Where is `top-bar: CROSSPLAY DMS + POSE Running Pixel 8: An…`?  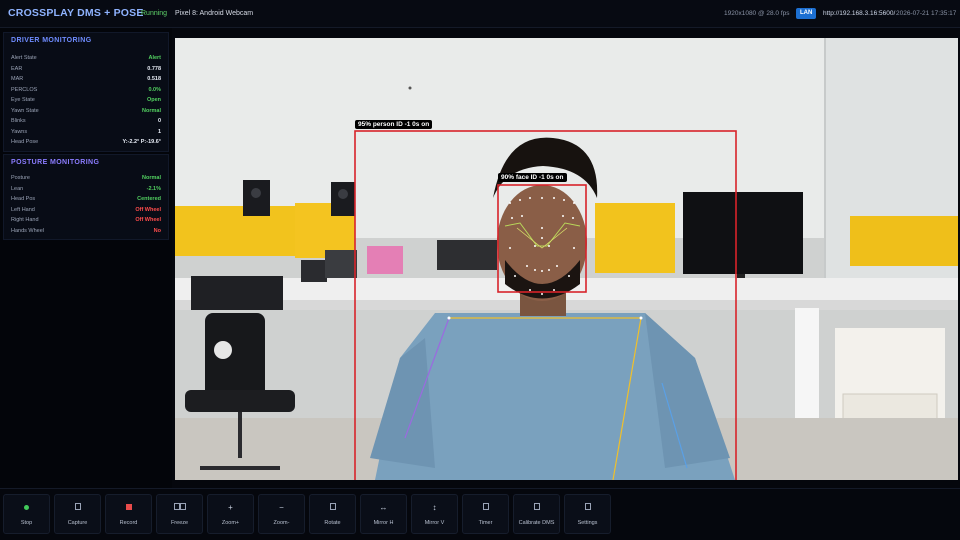
top-bar: CROSSPLAY DMS + POSE Running Pixel 8: An… is located at coordinates (480, 14).